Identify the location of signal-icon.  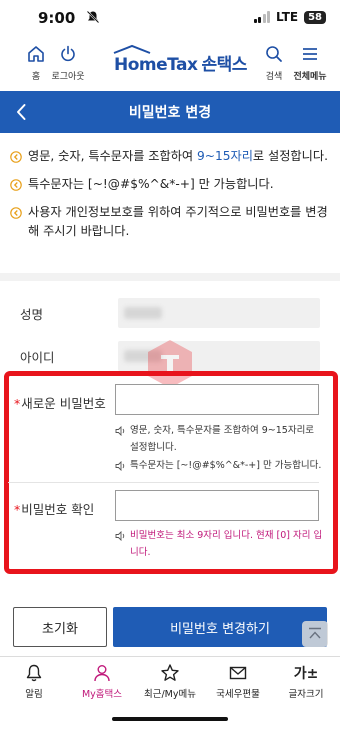
(262, 17).